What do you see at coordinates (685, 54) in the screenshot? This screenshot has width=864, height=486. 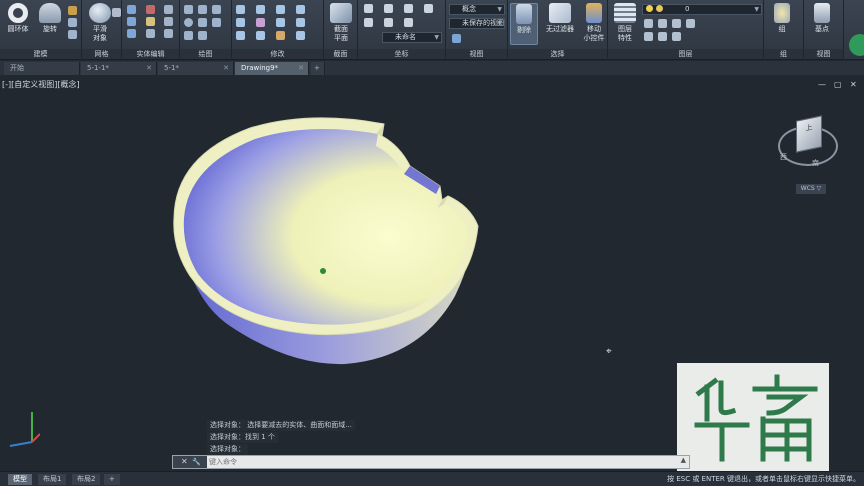 I see `panel-label-layers: 图层` at bounding box center [685, 54].